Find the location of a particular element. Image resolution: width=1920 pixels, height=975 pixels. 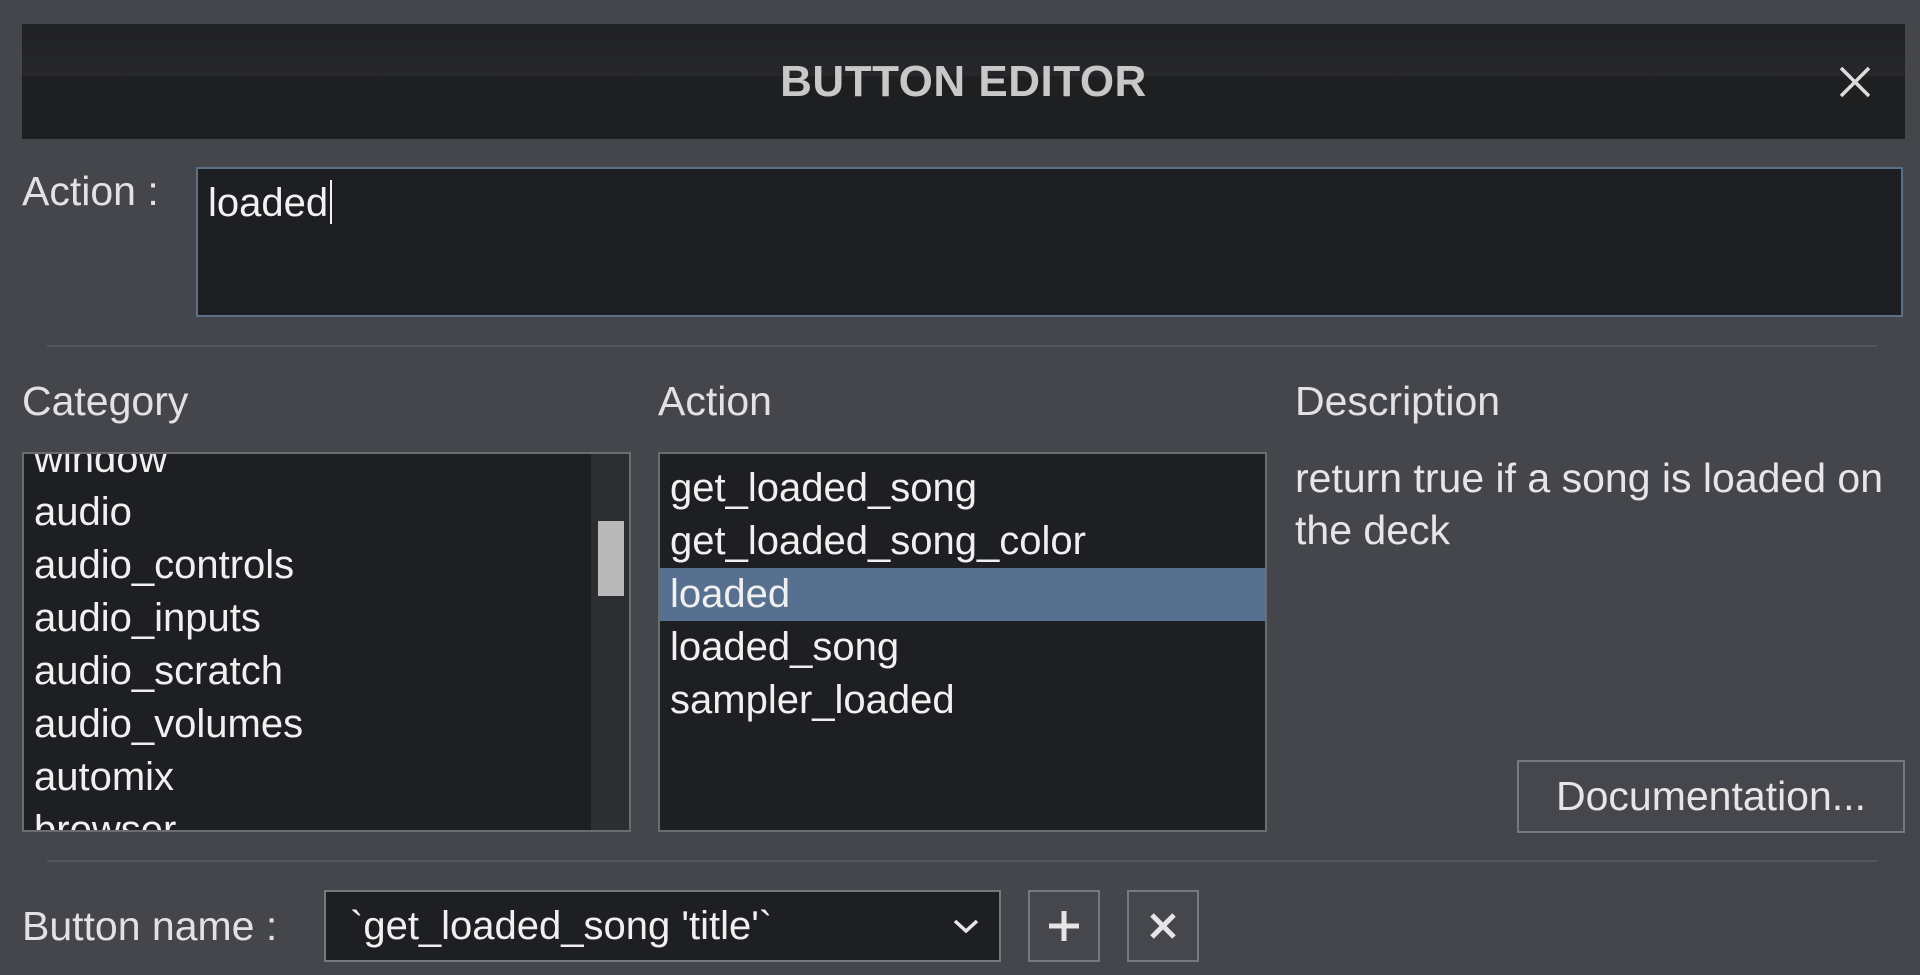

action-label: Action : is located at coordinates (90, 191).